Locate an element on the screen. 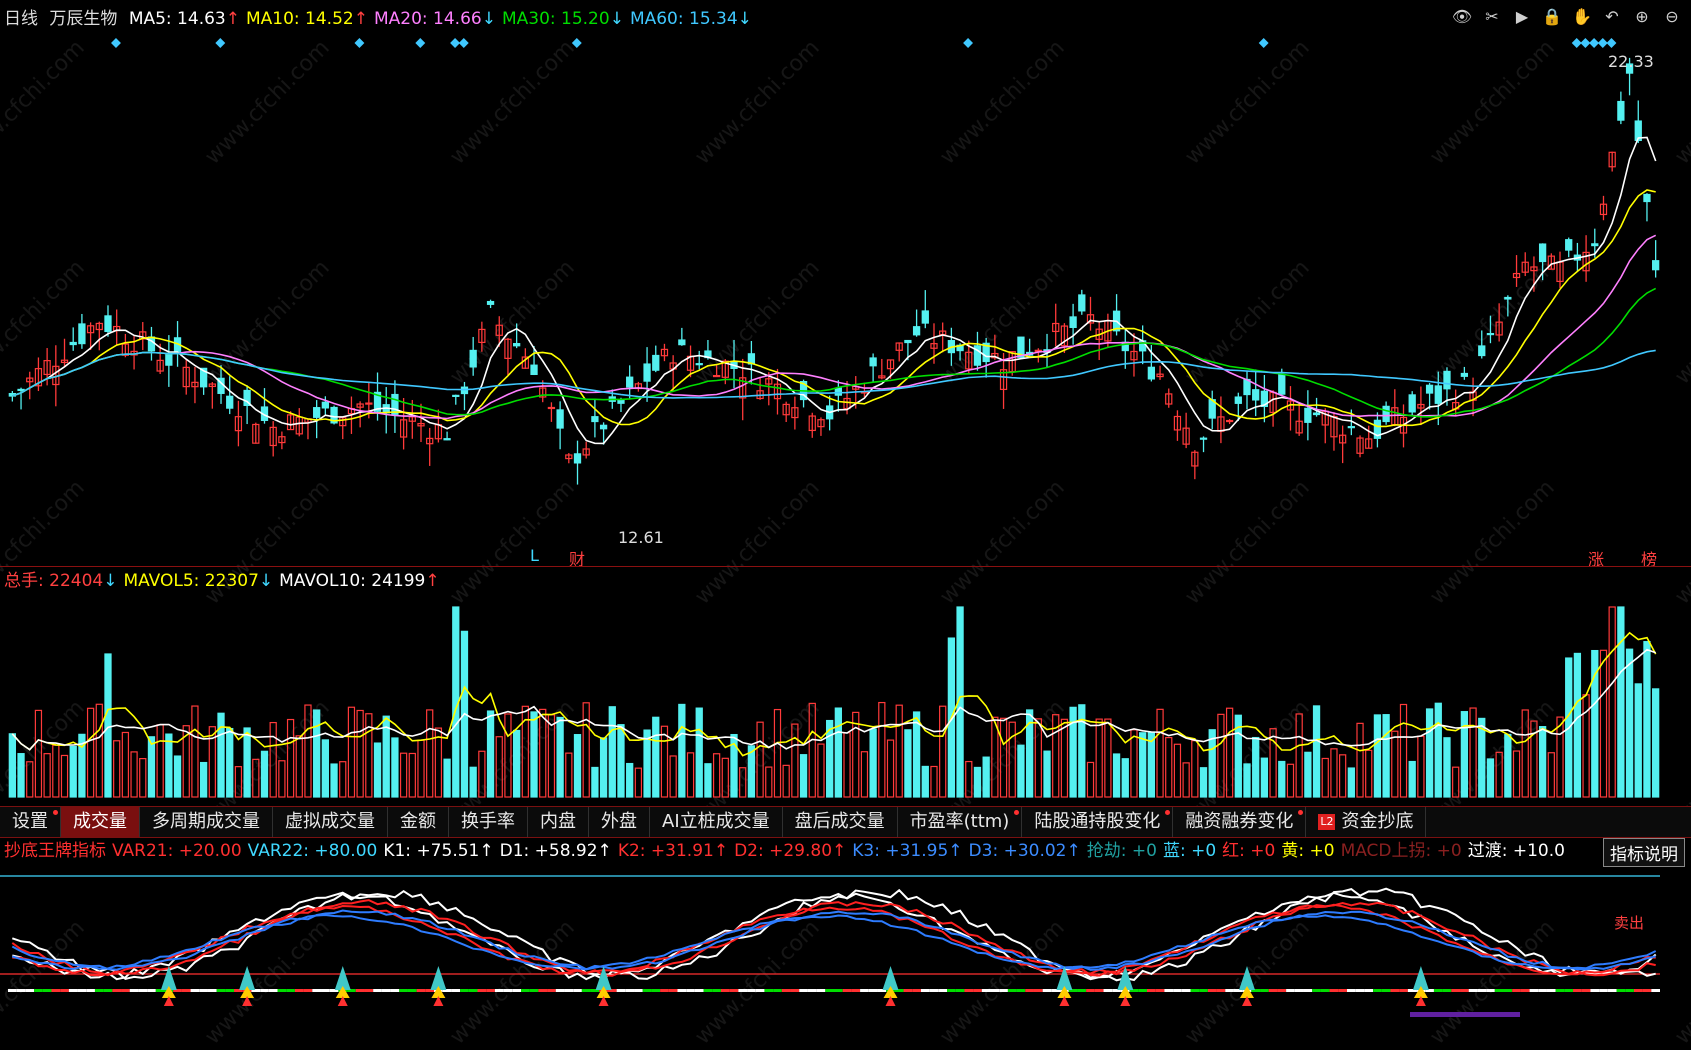 This screenshot has height=1050, width=1691. zoom-in-icon: ⊕ is located at coordinates (1642, 17).